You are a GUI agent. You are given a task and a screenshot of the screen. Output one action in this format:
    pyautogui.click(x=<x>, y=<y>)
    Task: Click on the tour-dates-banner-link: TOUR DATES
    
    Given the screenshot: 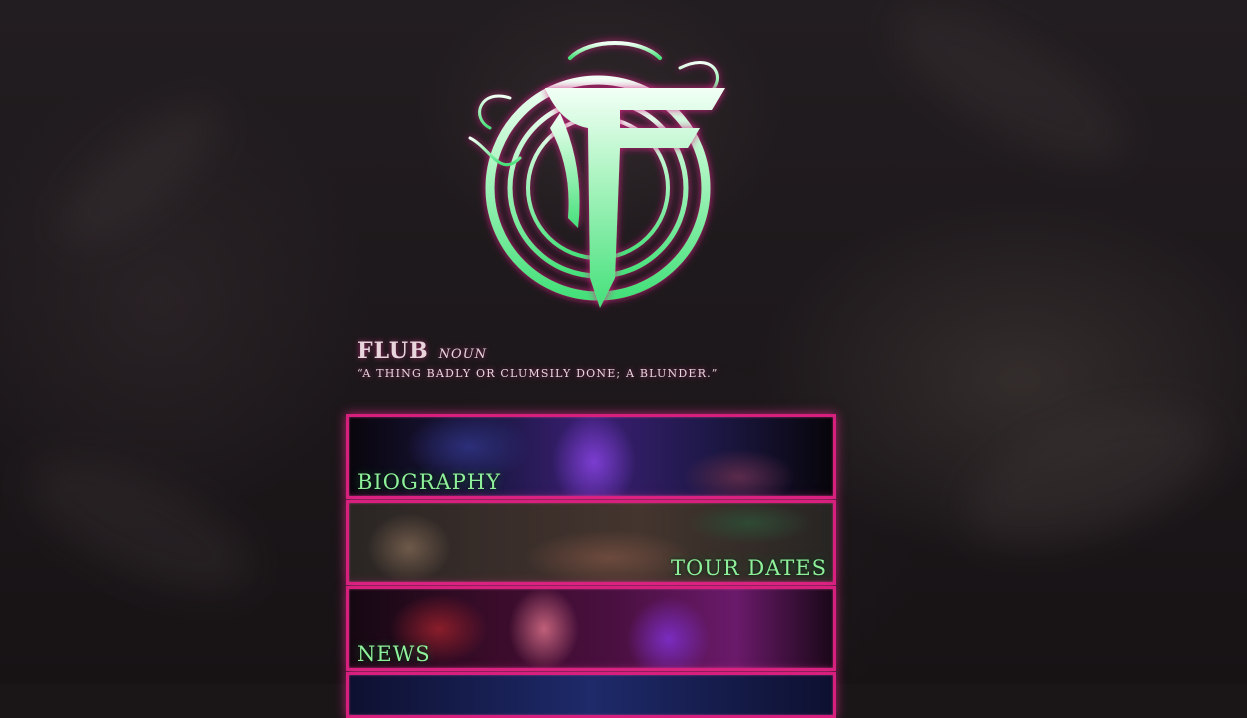 What is the action you would take?
    pyautogui.click(x=591, y=542)
    